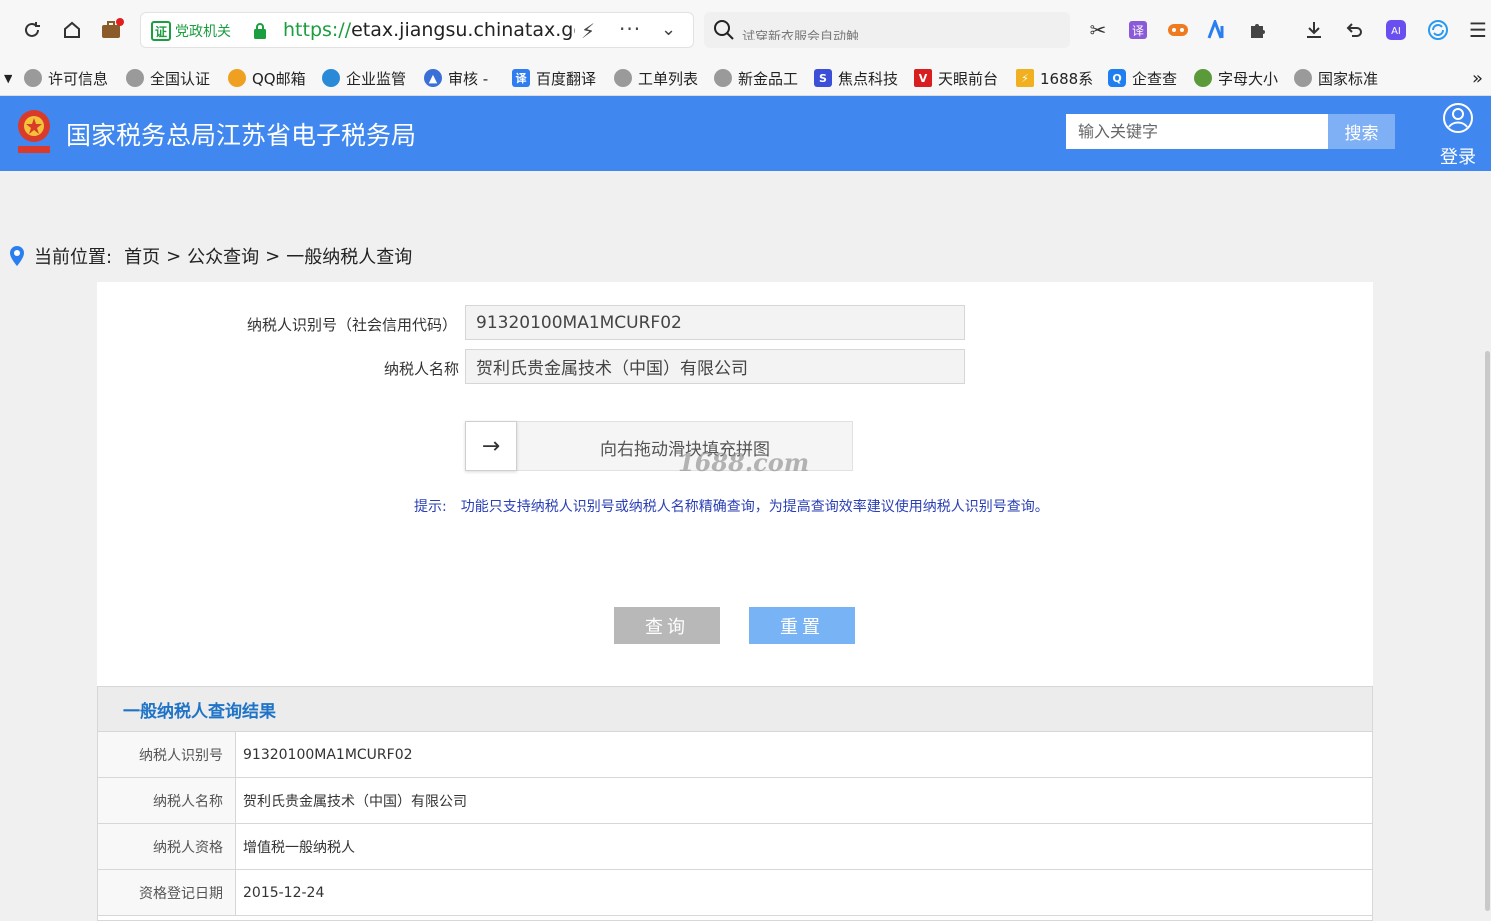 The image size is (1491, 921). I want to click on bookmark-8: S 焦点科技, so click(858, 78).